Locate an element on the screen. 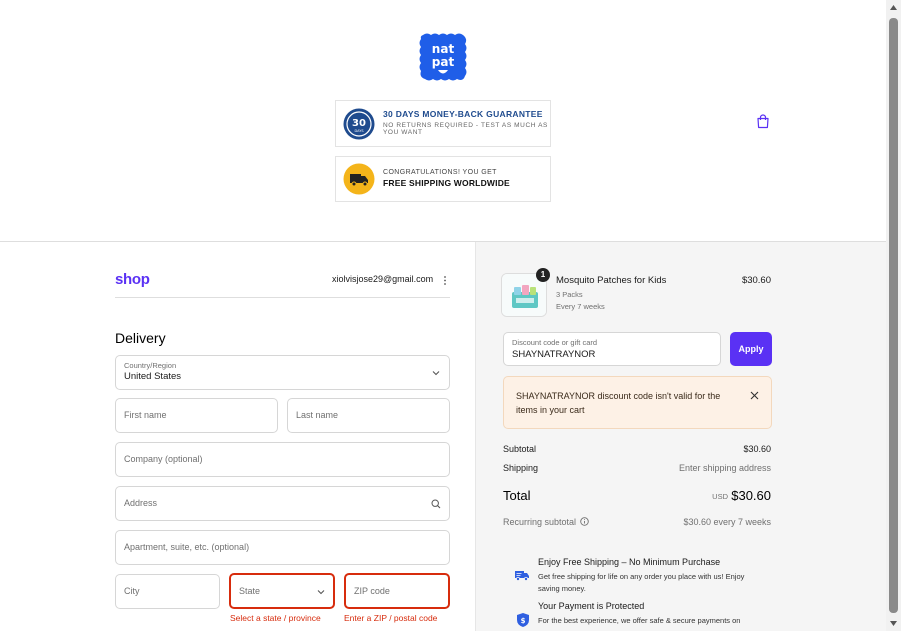  search-icon is located at coordinates (436, 504).